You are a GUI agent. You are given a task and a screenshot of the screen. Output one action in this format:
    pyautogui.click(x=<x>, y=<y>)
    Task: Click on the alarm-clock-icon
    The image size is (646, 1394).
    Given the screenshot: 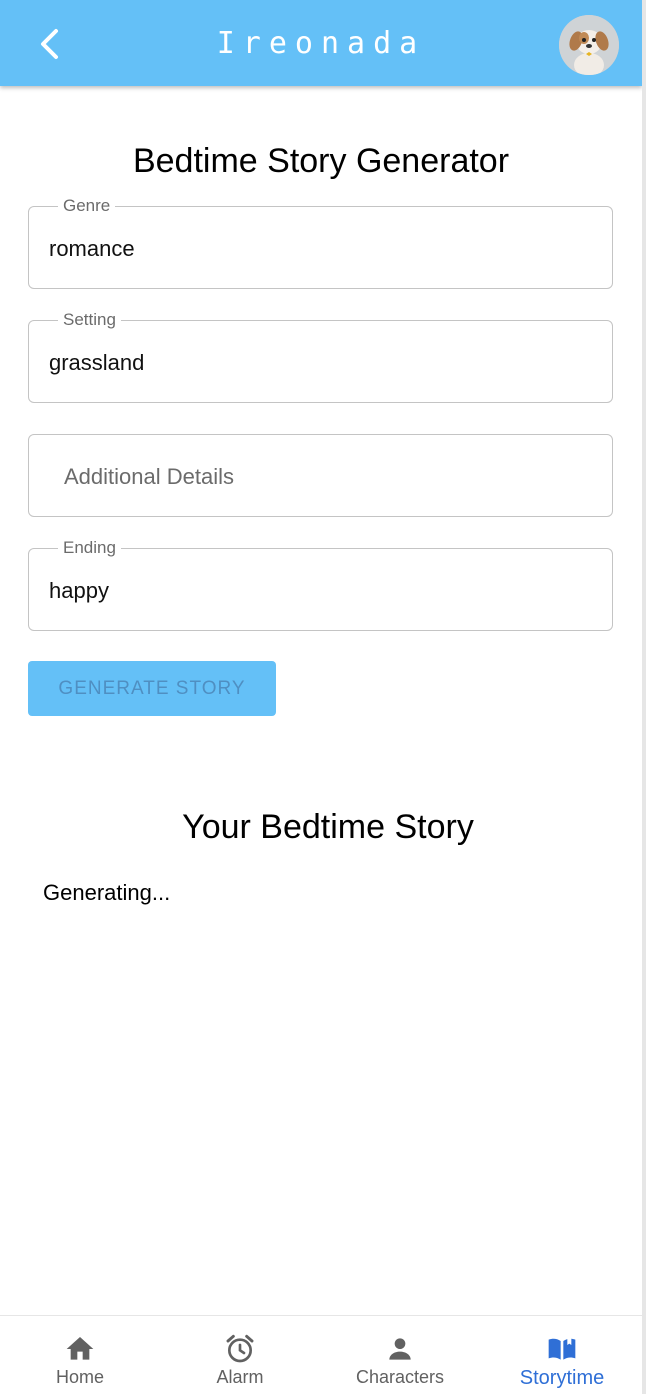 What is the action you would take?
    pyautogui.click(x=240, y=1348)
    